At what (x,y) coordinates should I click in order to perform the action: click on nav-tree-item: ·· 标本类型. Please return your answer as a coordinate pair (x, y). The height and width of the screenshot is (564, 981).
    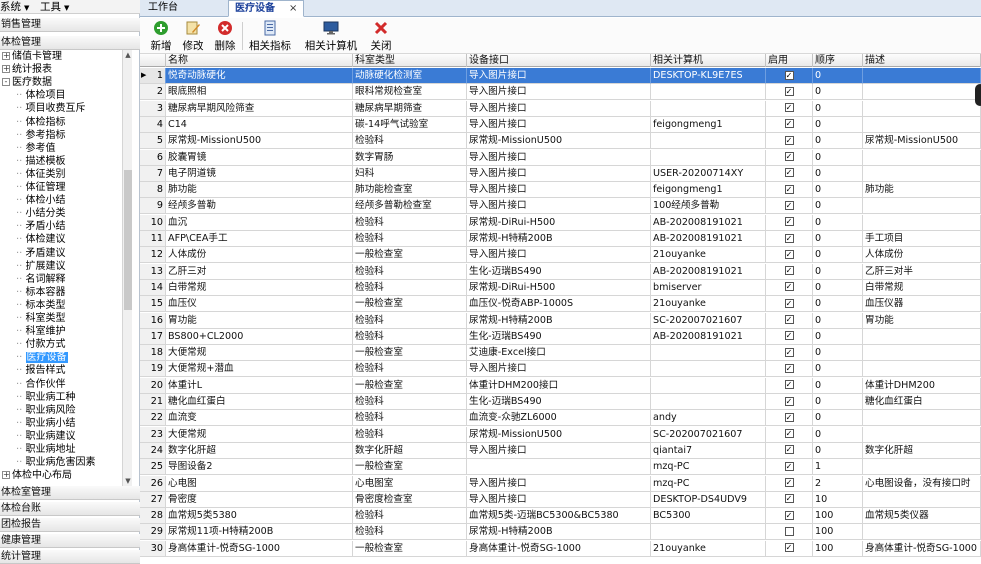
    Looking at the image, I should click on (41, 305).